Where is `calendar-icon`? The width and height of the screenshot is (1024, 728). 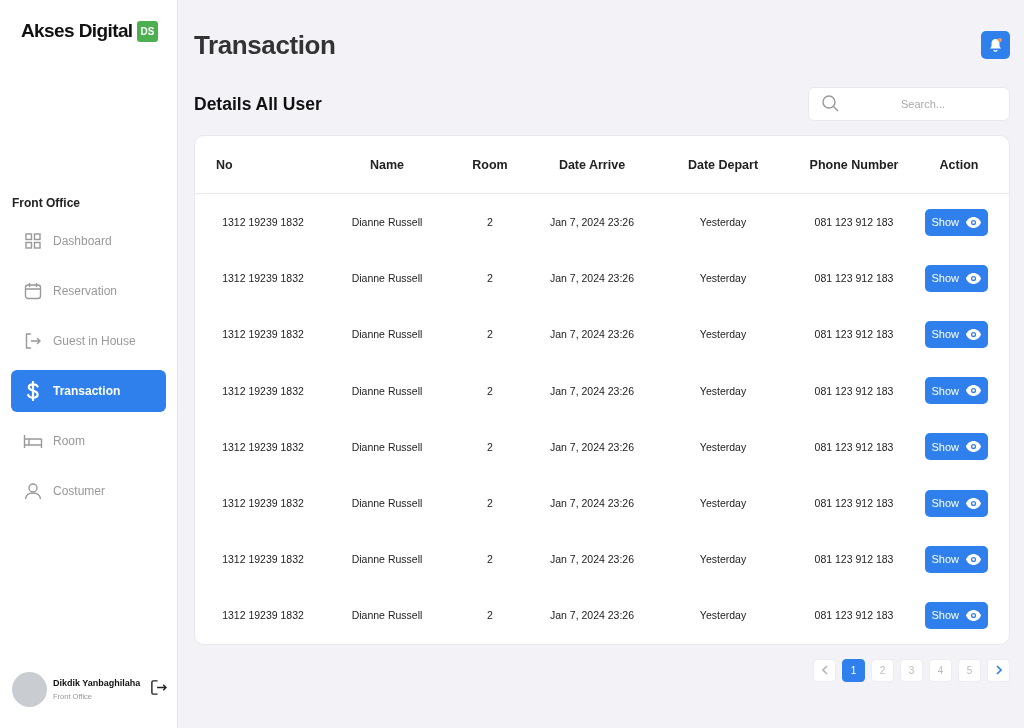
calendar-icon is located at coordinates (33, 291).